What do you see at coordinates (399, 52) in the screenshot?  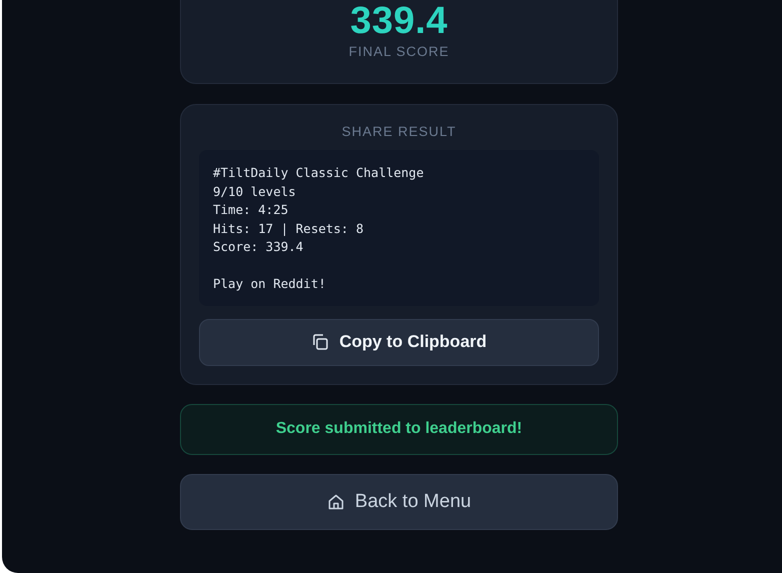 I see `final-score-label: FINAL SCORE` at bounding box center [399, 52].